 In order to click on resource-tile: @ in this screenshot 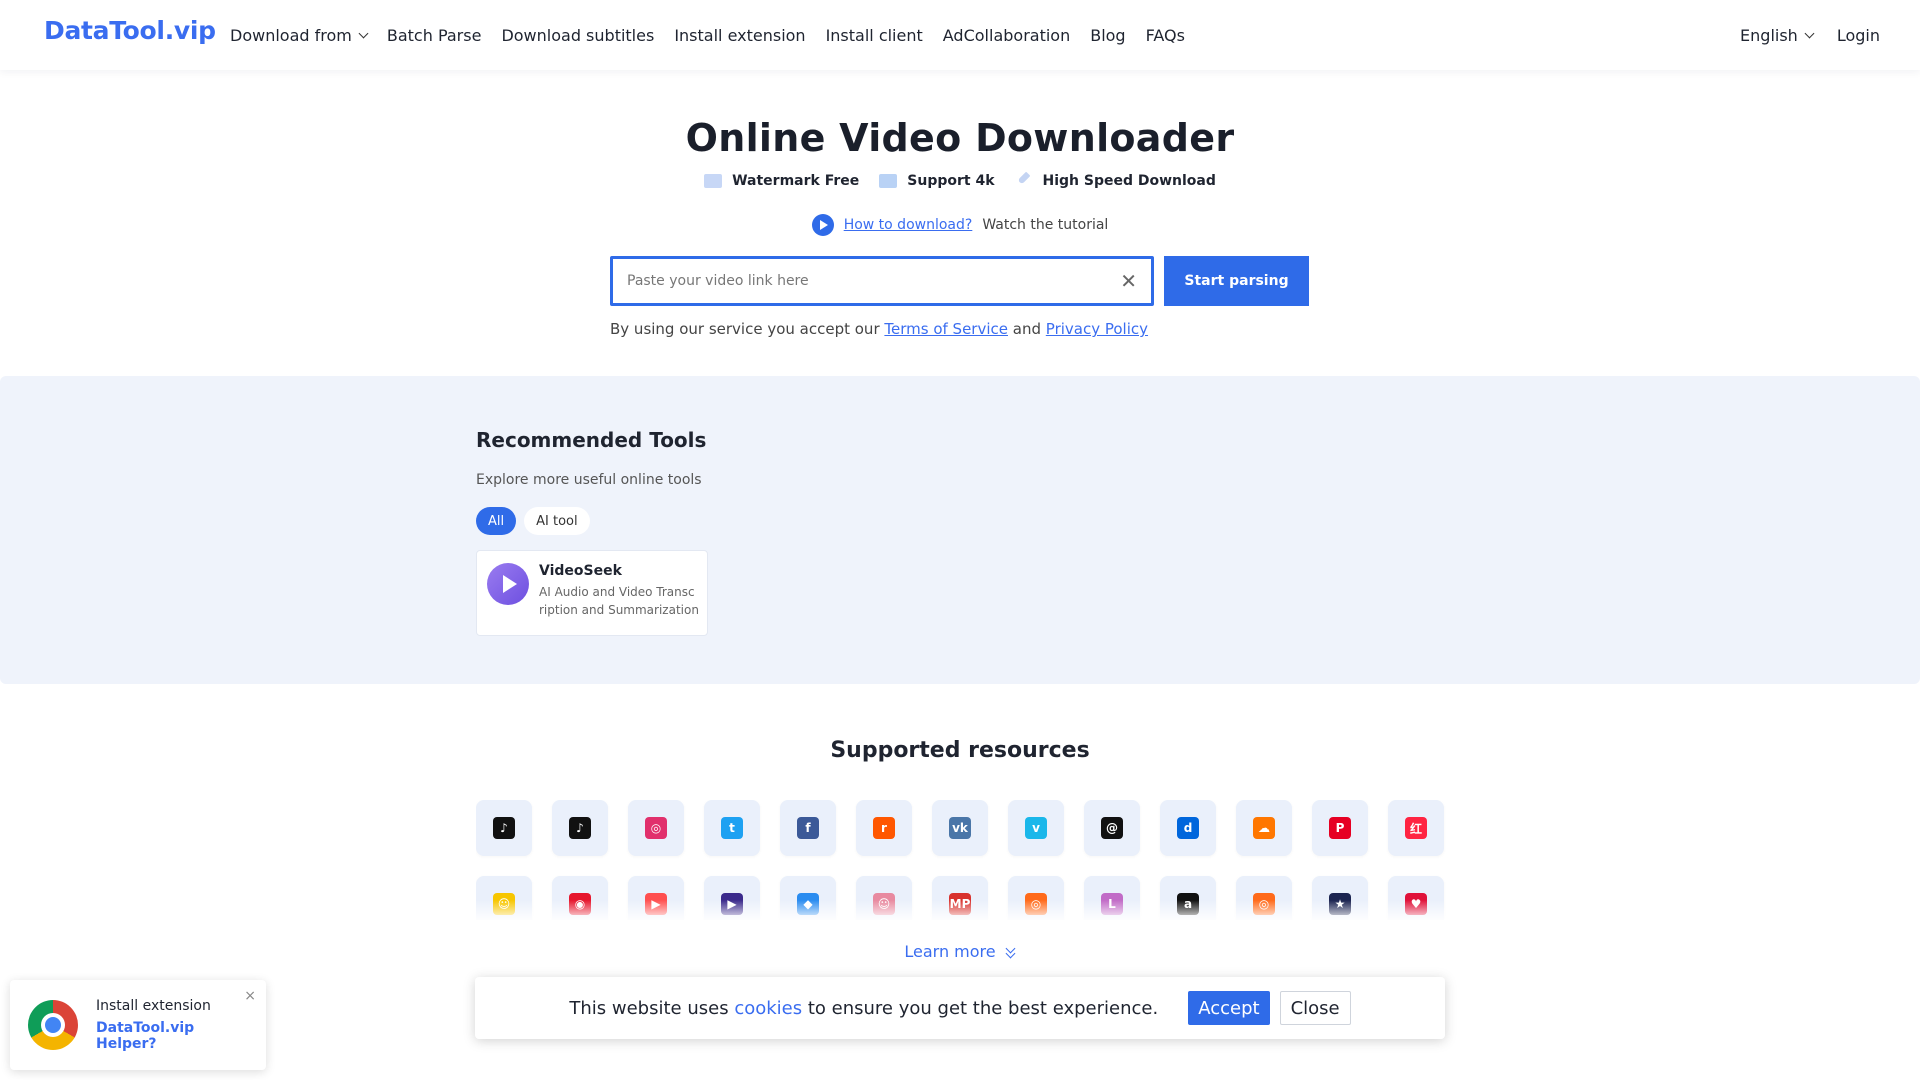, I will do `click(1112, 828)`.